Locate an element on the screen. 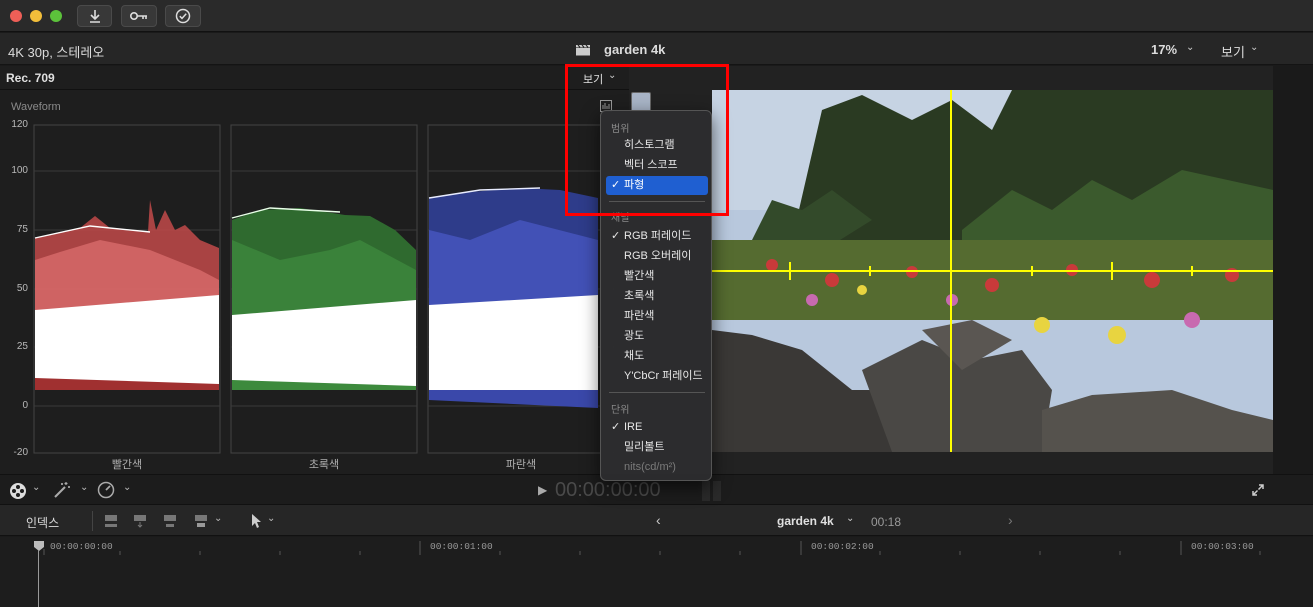 The height and width of the screenshot is (607, 1313). next-project-icon: › is located at coordinates (1010, 520).